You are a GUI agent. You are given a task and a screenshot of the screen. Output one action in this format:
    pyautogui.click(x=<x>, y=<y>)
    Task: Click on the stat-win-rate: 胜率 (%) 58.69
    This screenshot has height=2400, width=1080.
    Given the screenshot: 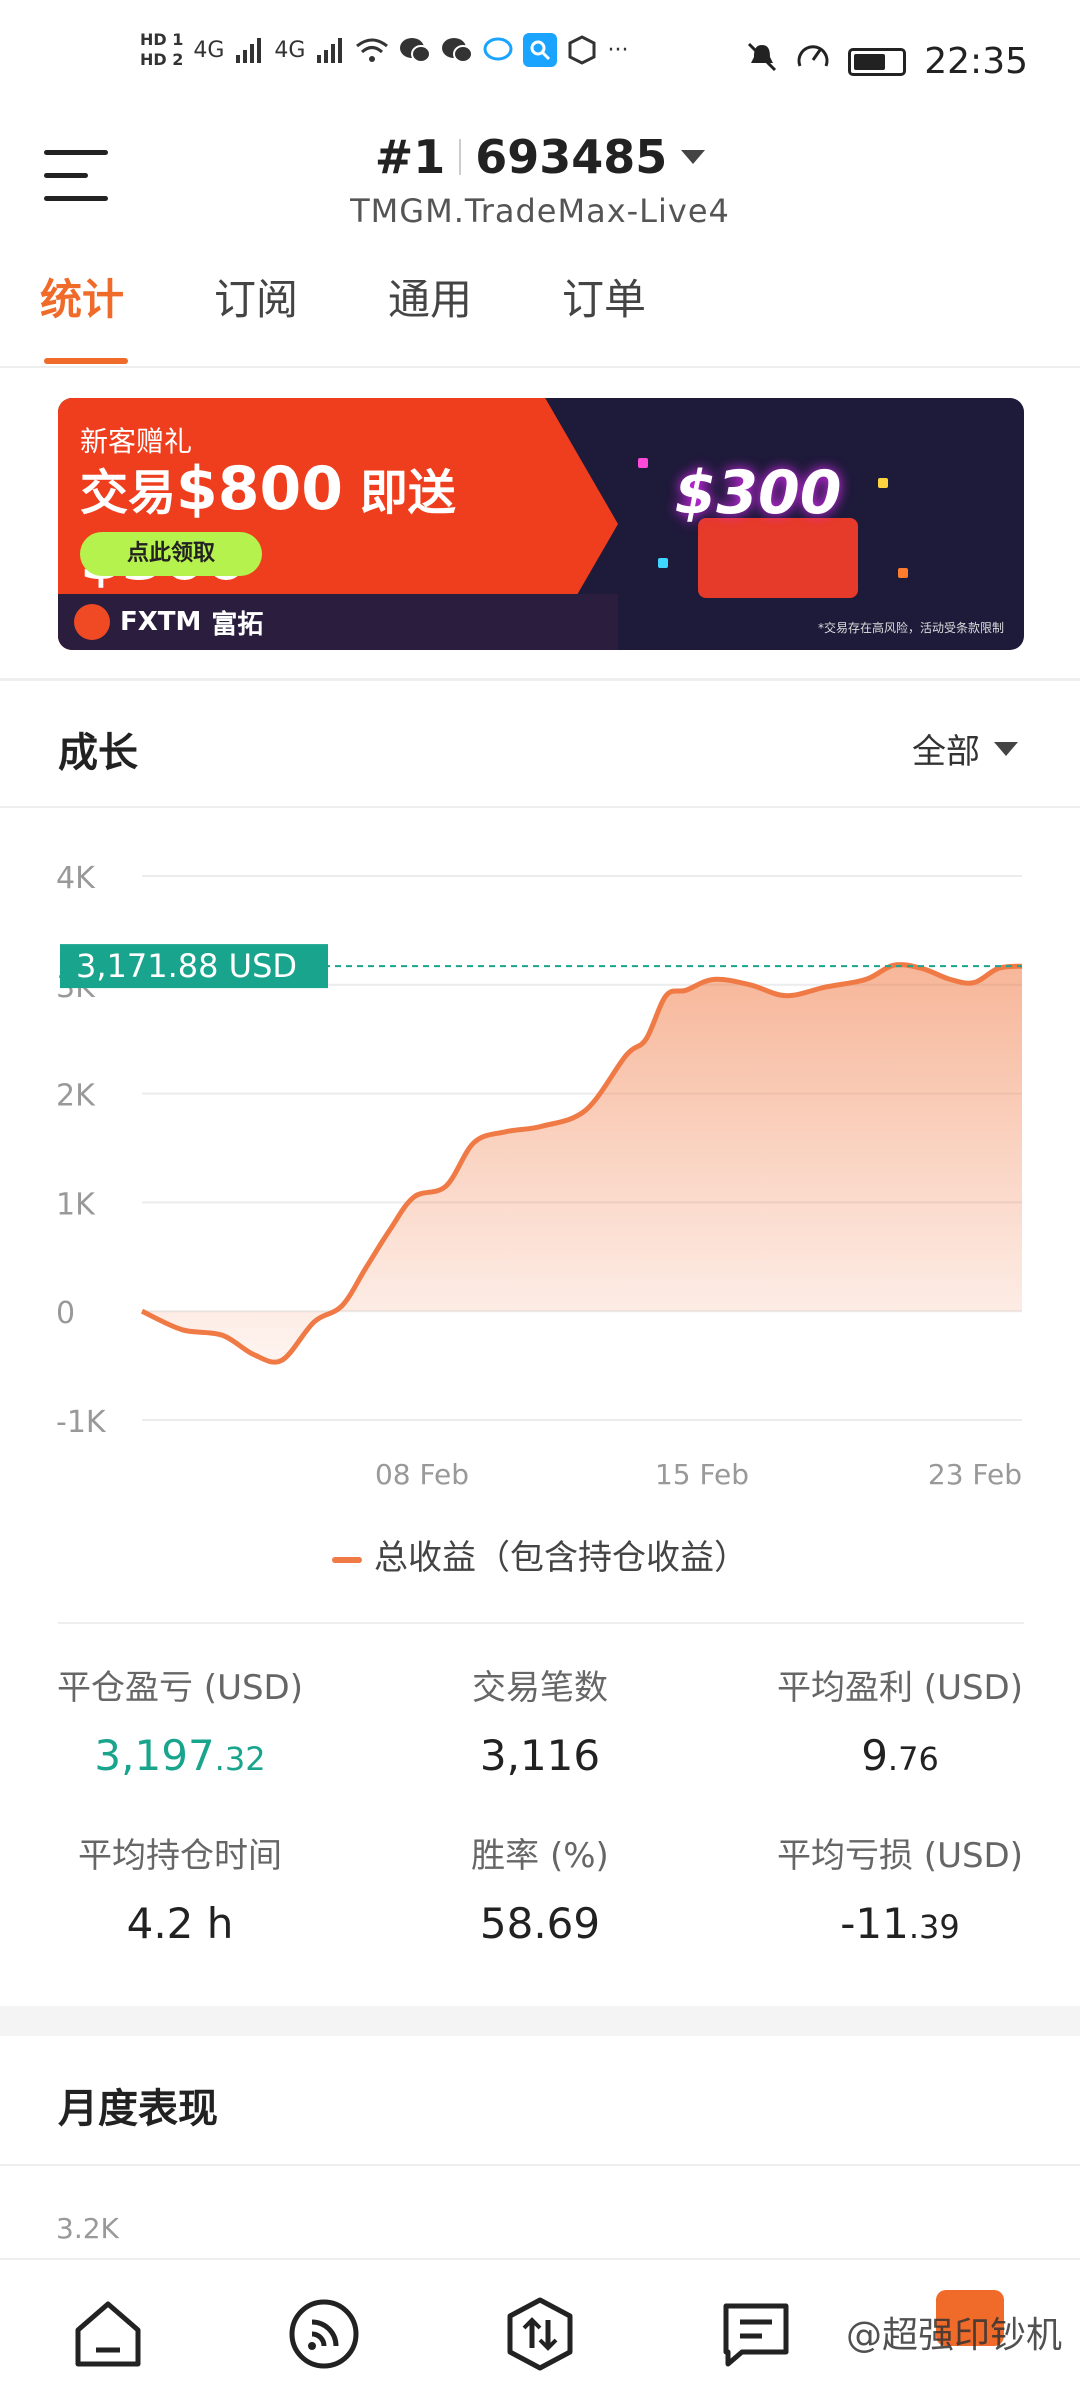 What is the action you would take?
    pyautogui.click(x=540, y=1888)
    